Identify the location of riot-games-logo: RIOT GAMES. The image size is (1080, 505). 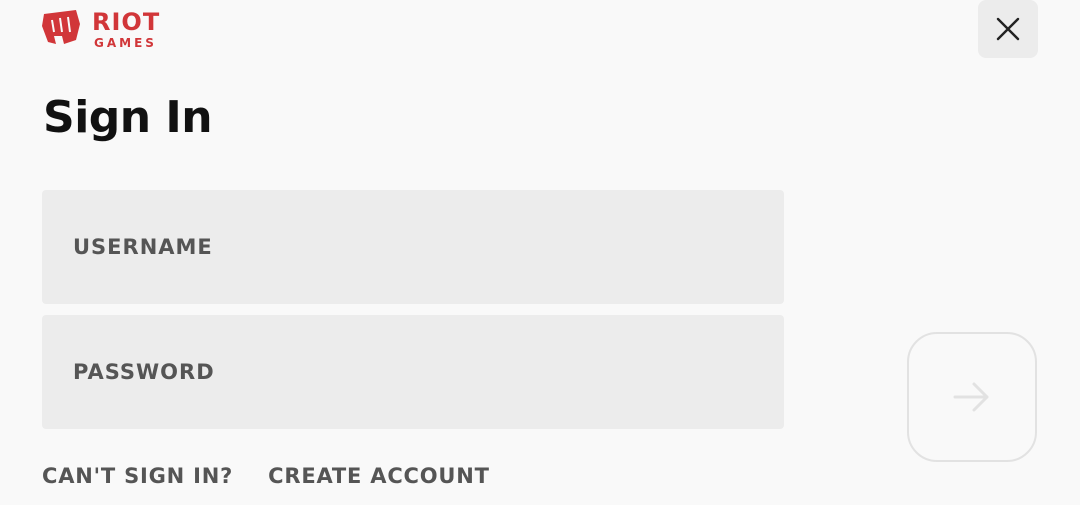
(108, 28).